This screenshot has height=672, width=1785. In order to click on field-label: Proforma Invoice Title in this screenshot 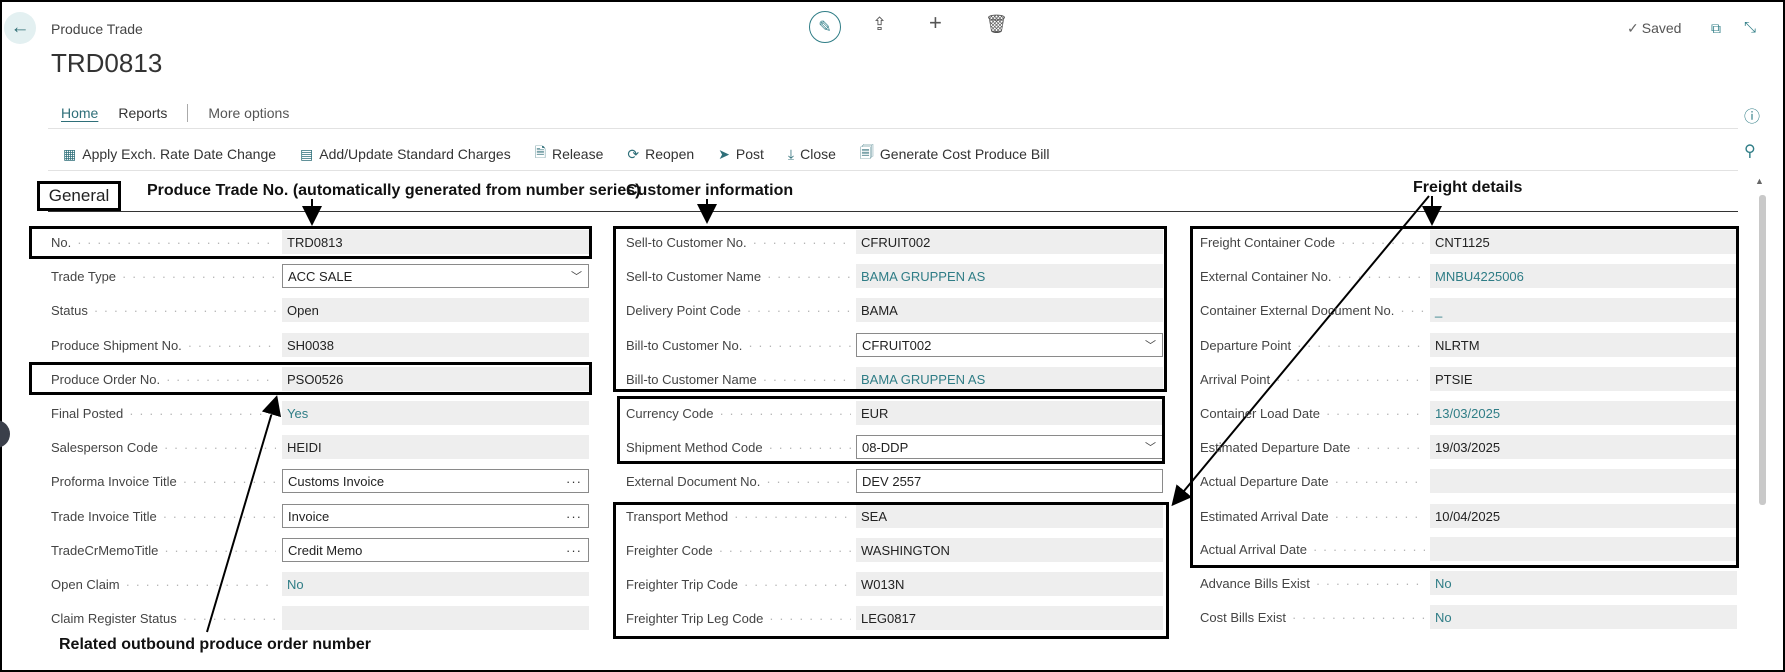, I will do `click(163, 481)`.